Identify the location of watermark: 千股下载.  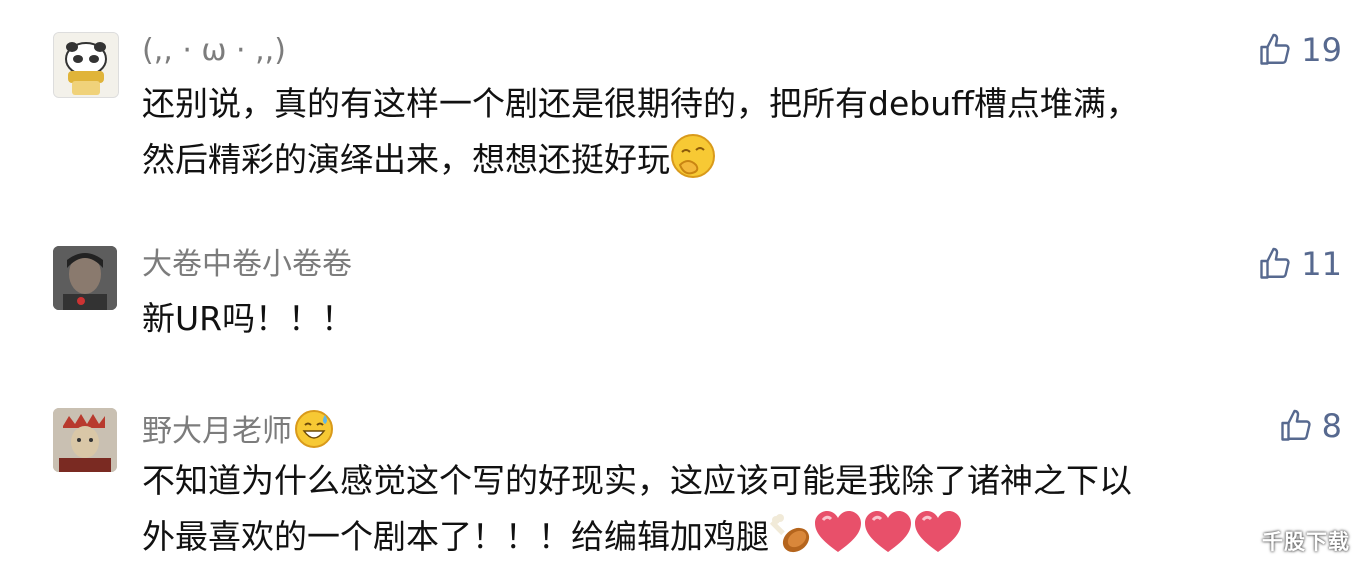
(1306, 542).